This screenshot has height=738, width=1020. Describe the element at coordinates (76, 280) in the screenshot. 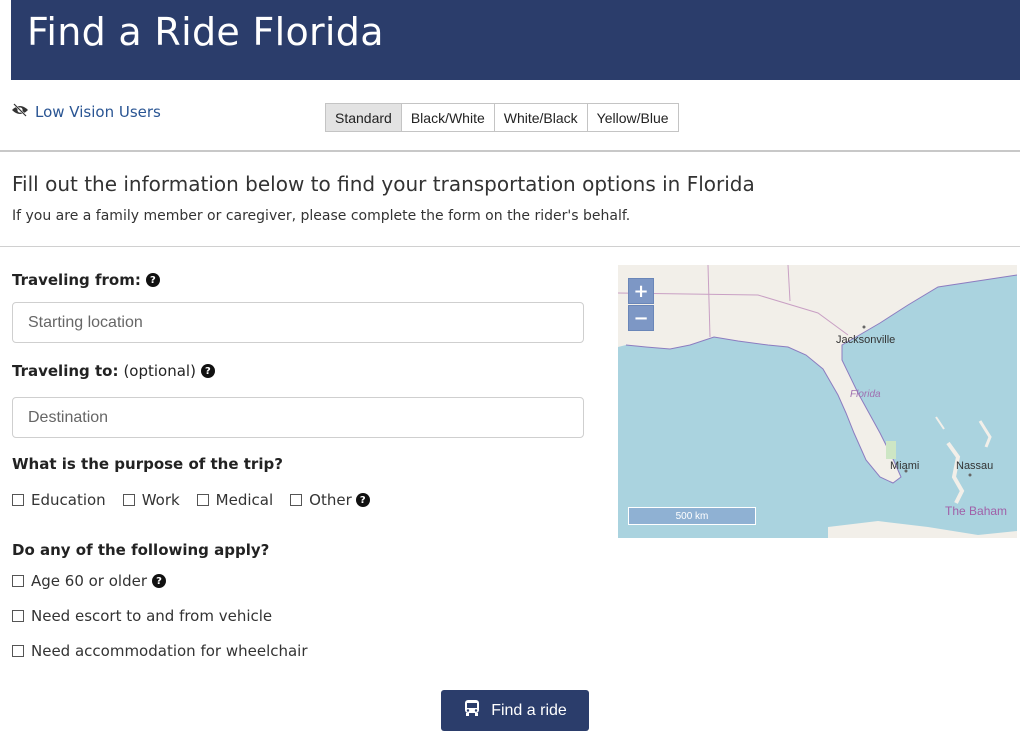

I see `from-label-text: Traveling from:` at that location.